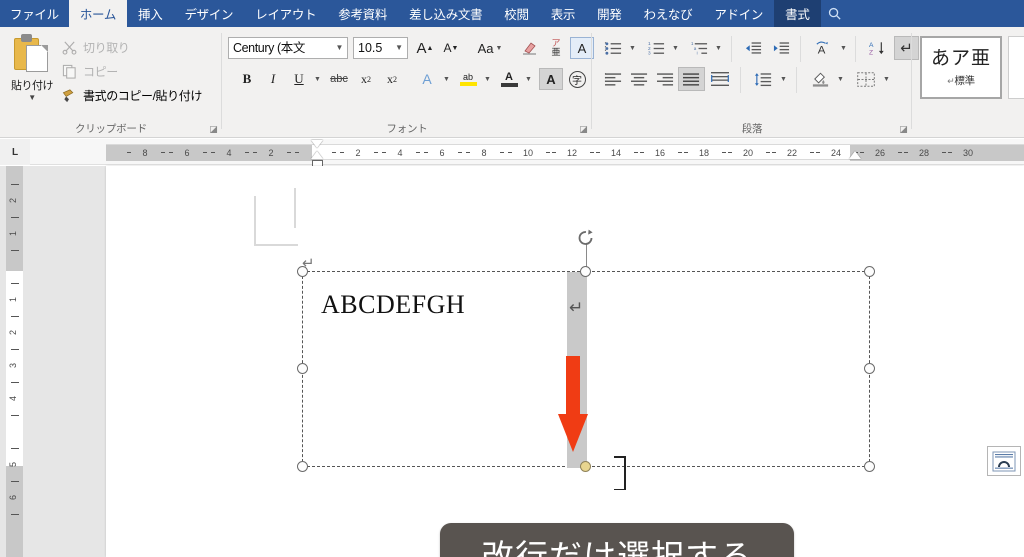  Describe the element at coordinates (869, 368) in the screenshot. I see `resize-handle-middle-right` at that location.